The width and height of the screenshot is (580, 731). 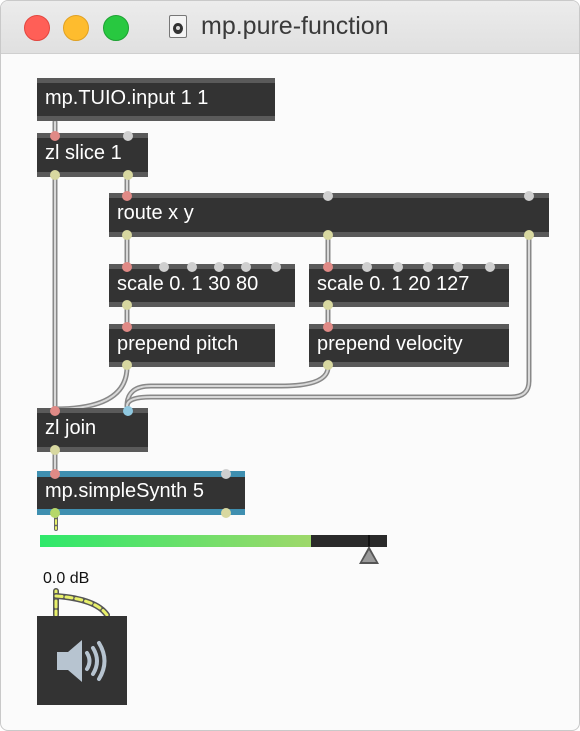 I want to click on signal-outlet-port, so click(x=55, y=513).